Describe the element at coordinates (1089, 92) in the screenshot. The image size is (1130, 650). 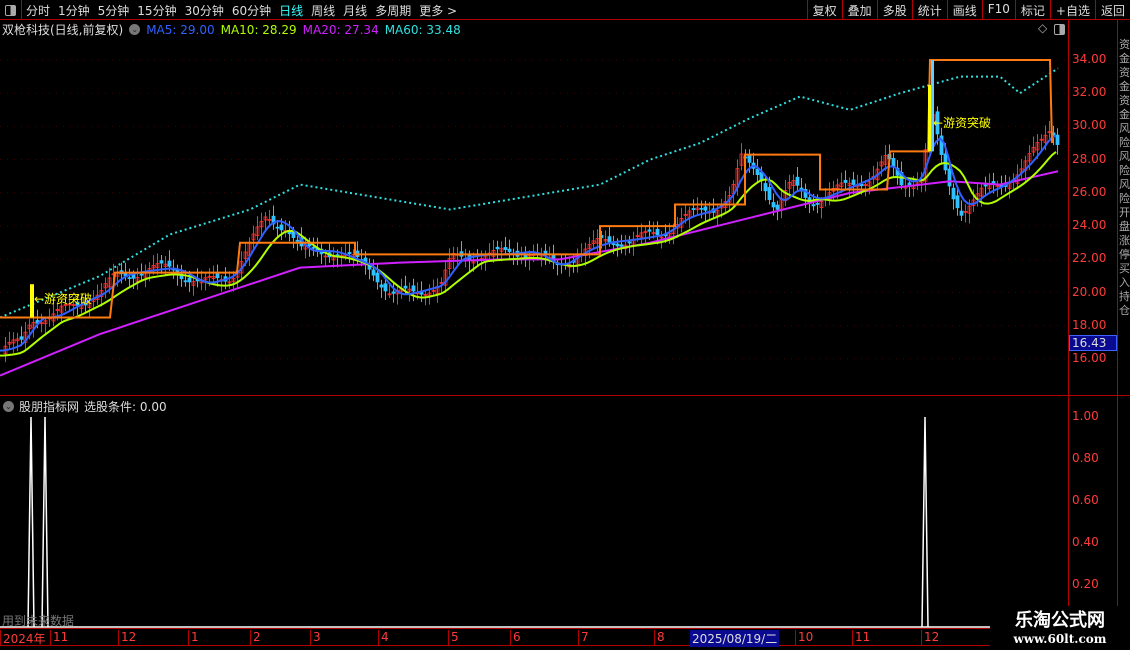
I see `price-tick-label: 32.00` at that location.